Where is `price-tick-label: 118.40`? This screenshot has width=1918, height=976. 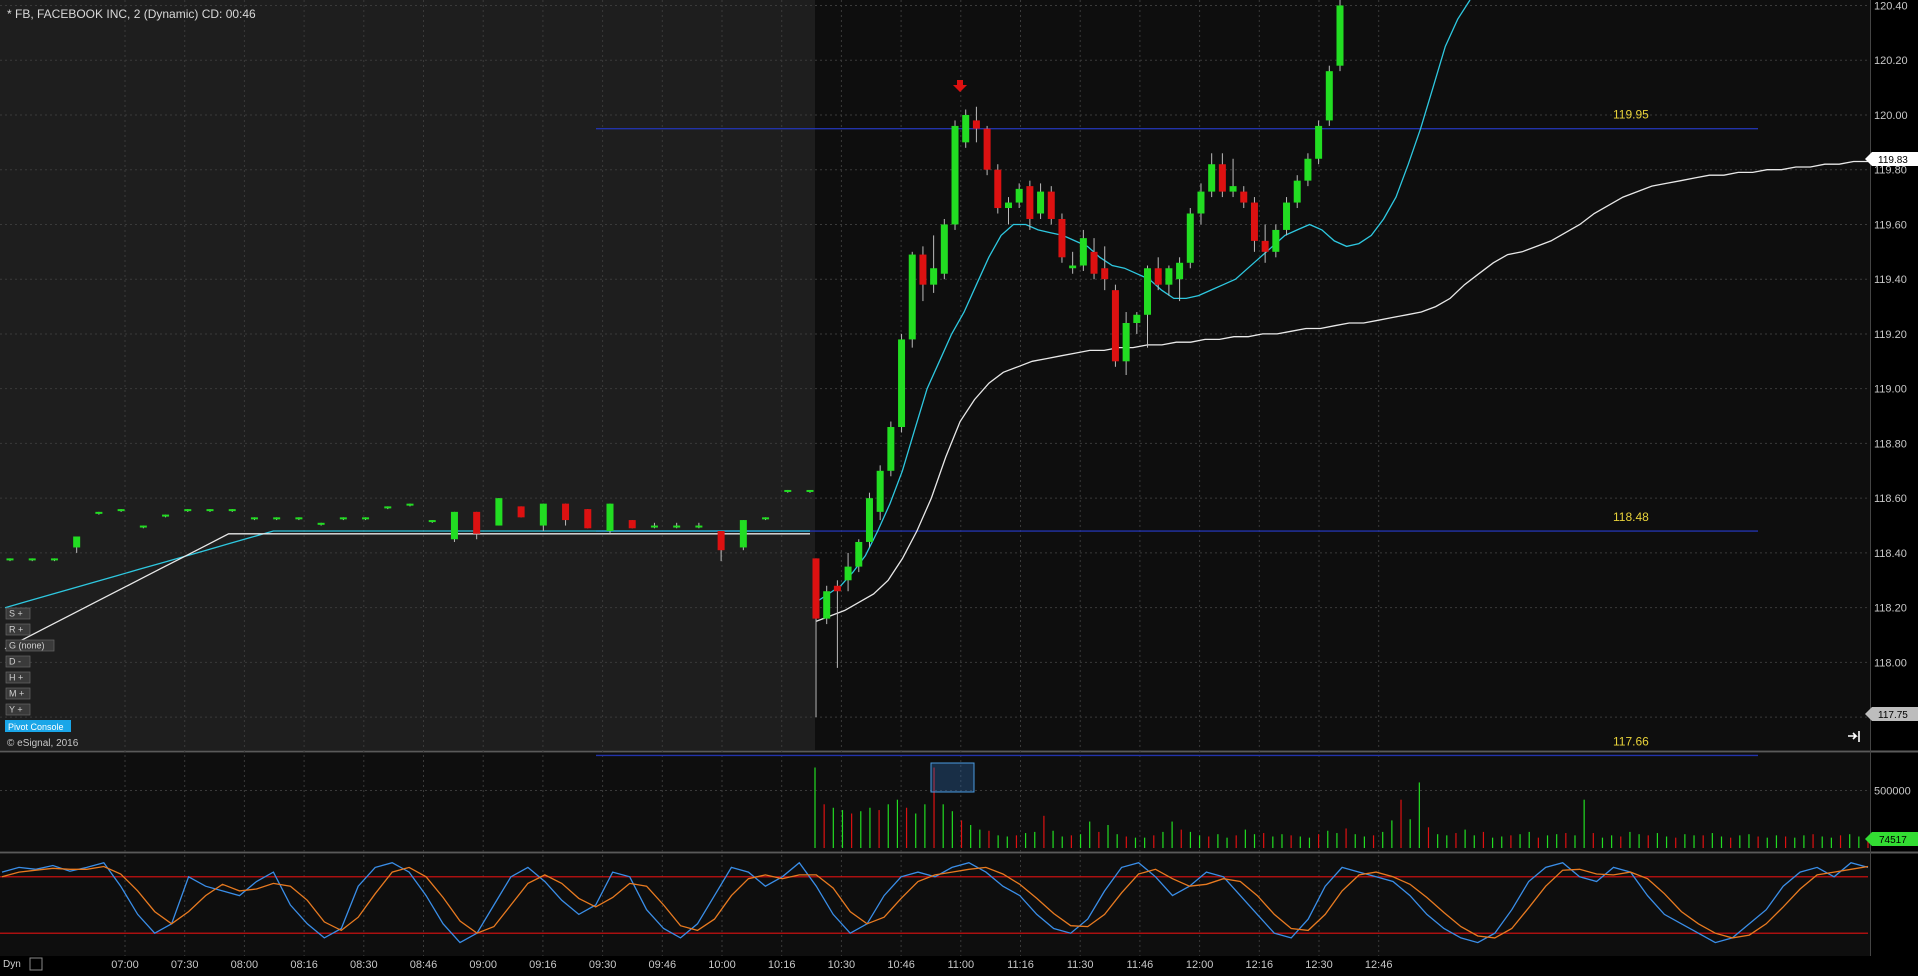 price-tick-label: 118.40 is located at coordinates (1890, 554).